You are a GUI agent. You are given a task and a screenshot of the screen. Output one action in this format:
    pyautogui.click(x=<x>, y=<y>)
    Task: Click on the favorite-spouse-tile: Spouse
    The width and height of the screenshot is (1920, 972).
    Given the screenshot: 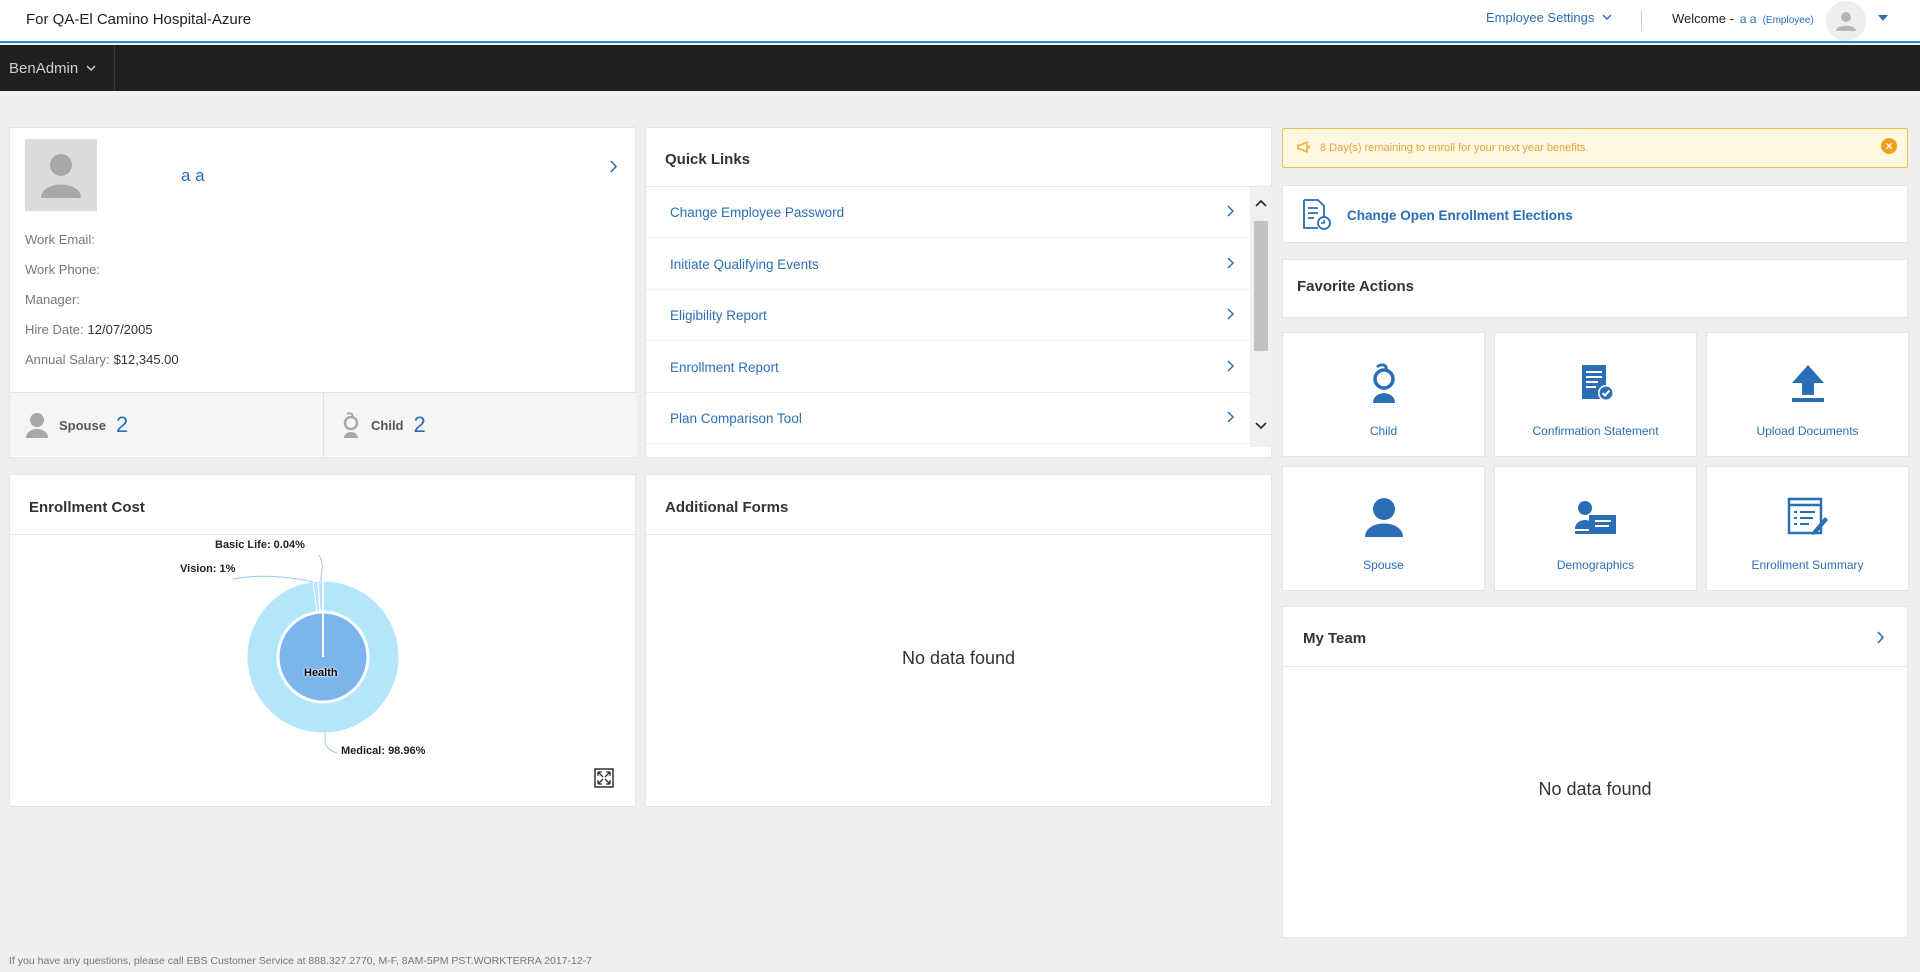 What is the action you would take?
    pyautogui.click(x=1383, y=528)
    